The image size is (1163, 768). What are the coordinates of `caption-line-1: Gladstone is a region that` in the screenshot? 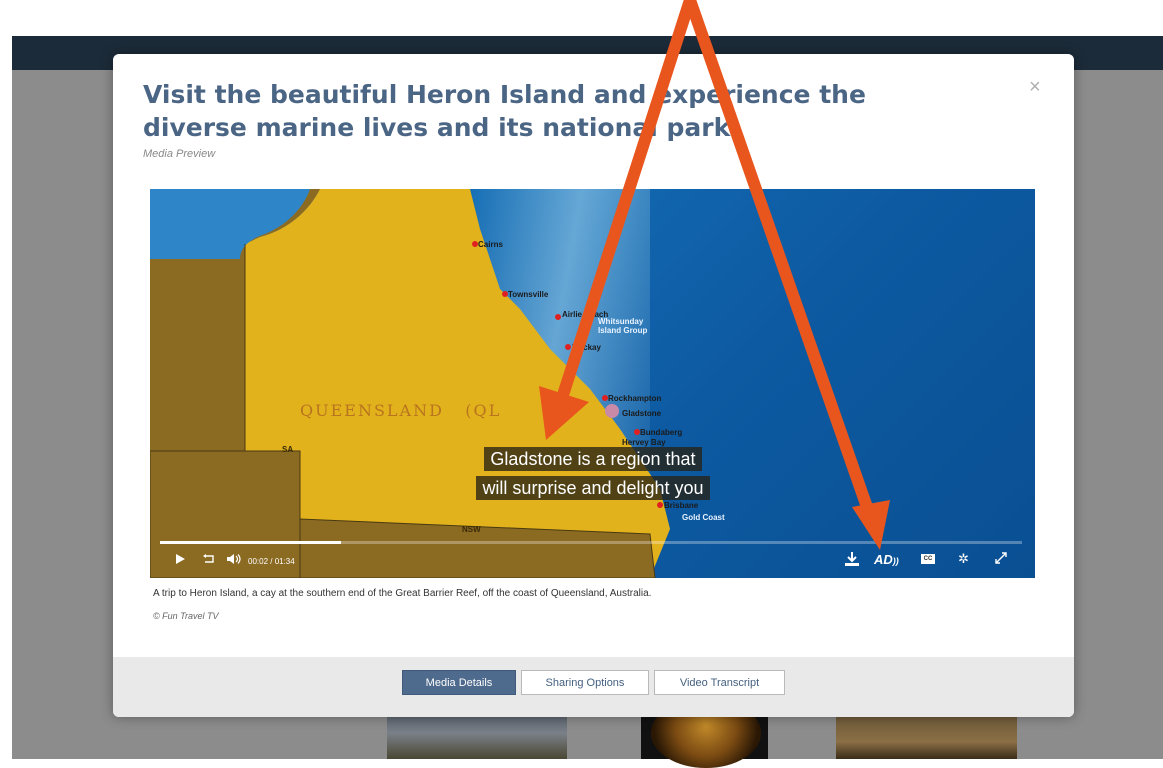 It's located at (593, 459).